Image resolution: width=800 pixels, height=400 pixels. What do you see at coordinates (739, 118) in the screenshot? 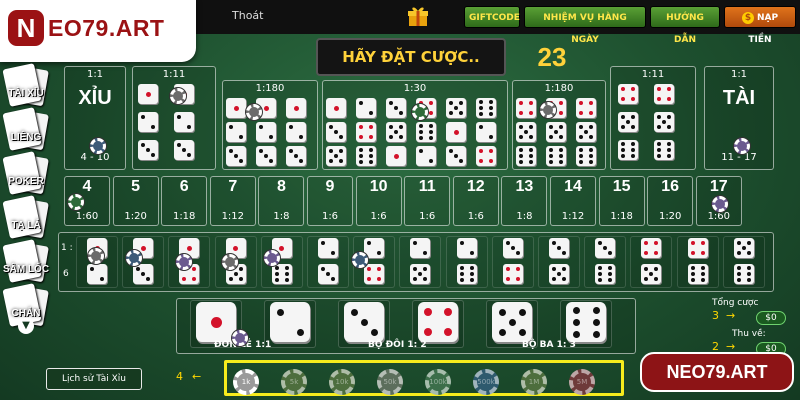
I see `bet-big: 1:1 TÀI 11 - 17` at bounding box center [739, 118].